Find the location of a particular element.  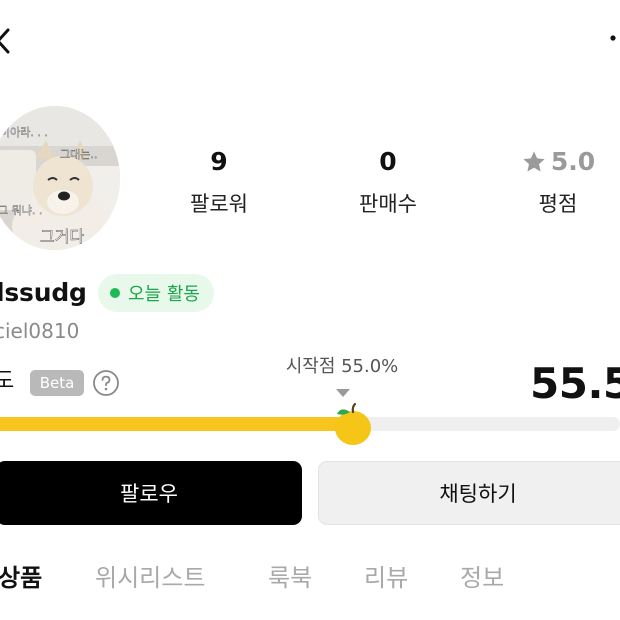

start-point-marker-icon is located at coordinates (343, 393).